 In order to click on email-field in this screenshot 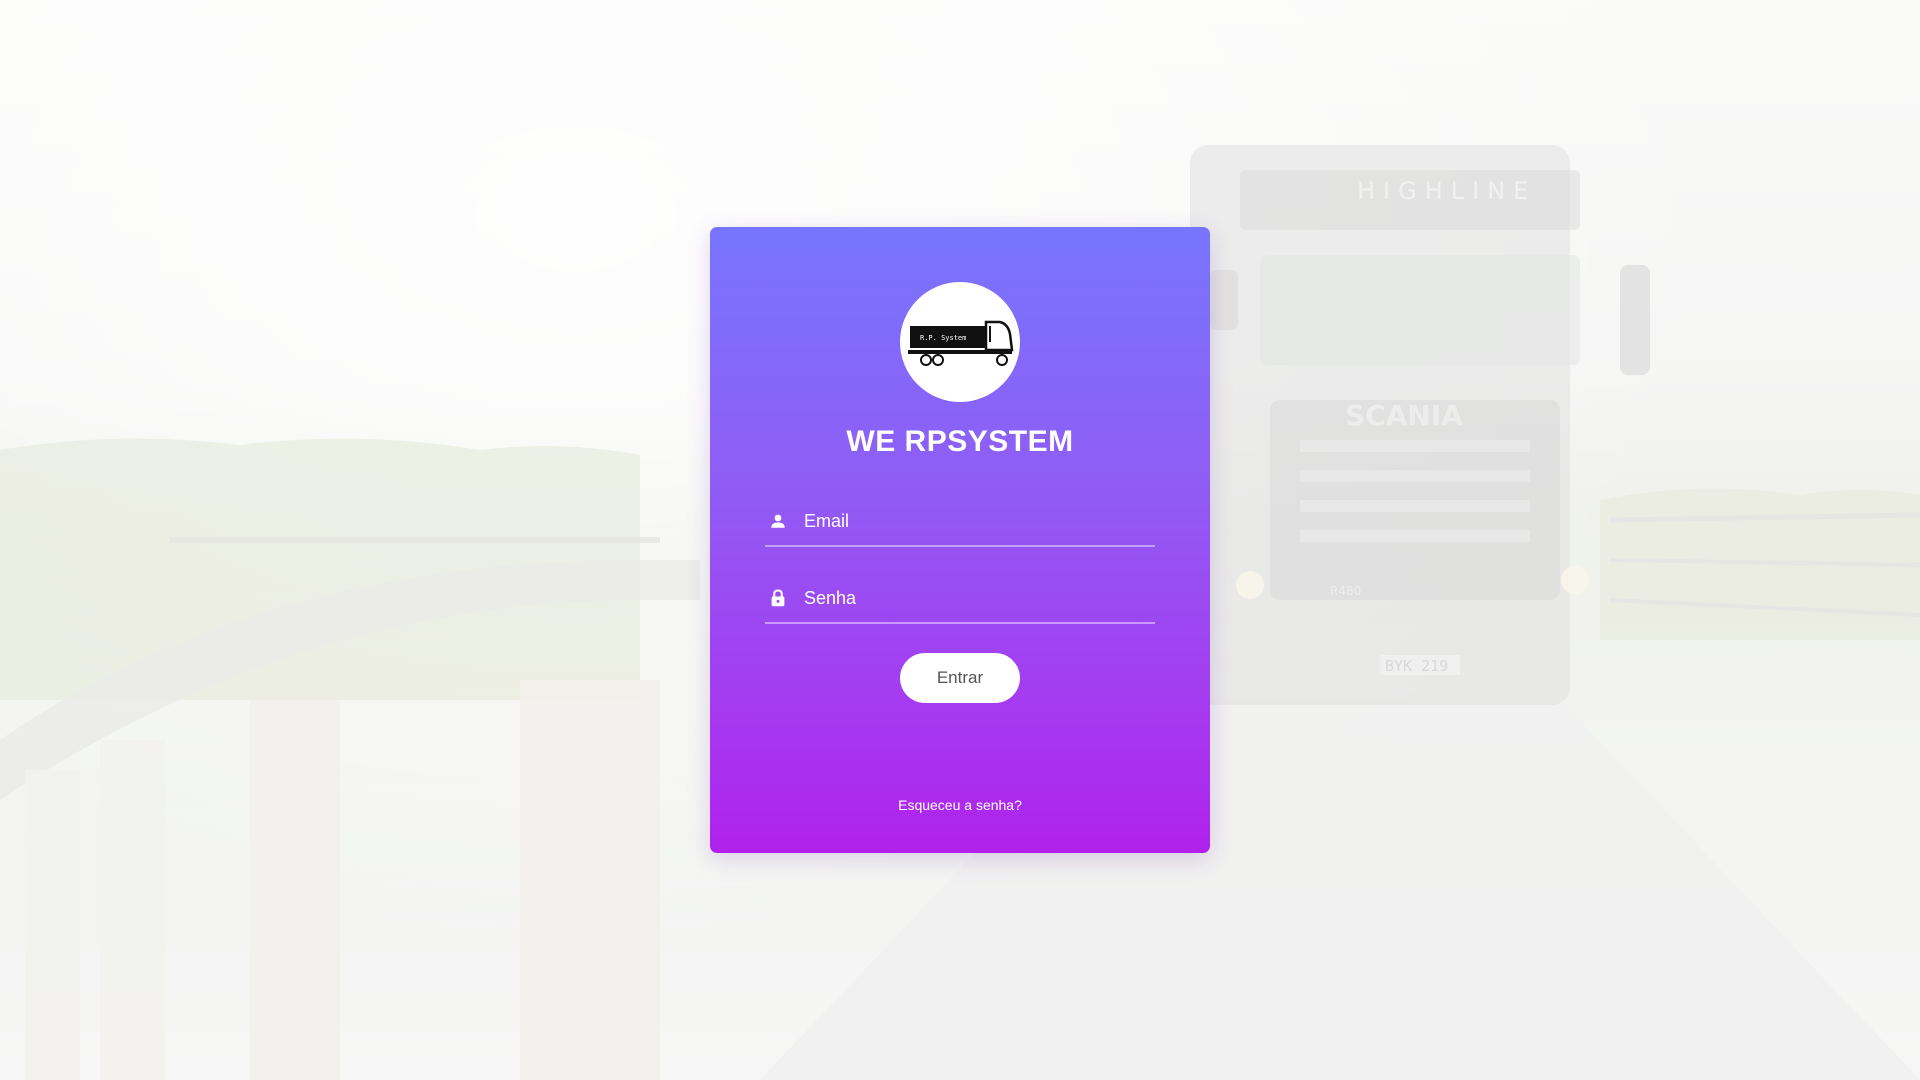, I will do `click(960, 522)`.